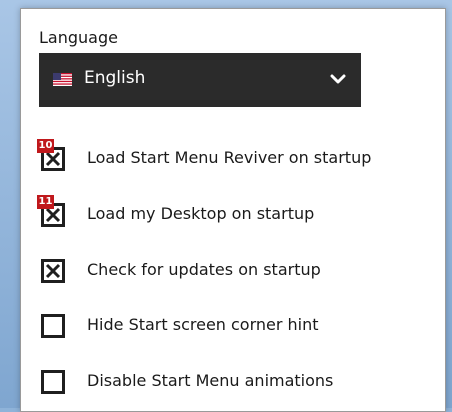 The height and width of the screenshot is (412, 452). Describe the element at coordinates (210, 380) in the screenshot. I see `option-label: Disable Start Menu animations` at that location.